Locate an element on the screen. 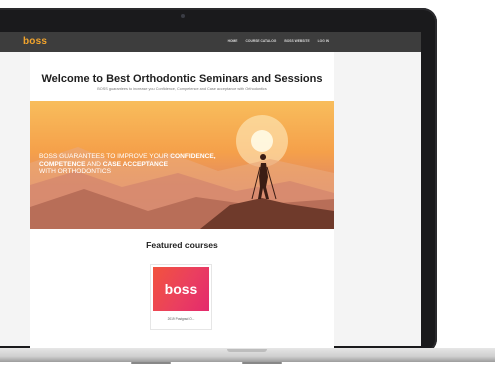 The image size is (495, 372). camera-dot is located at coordinates (183, 16).